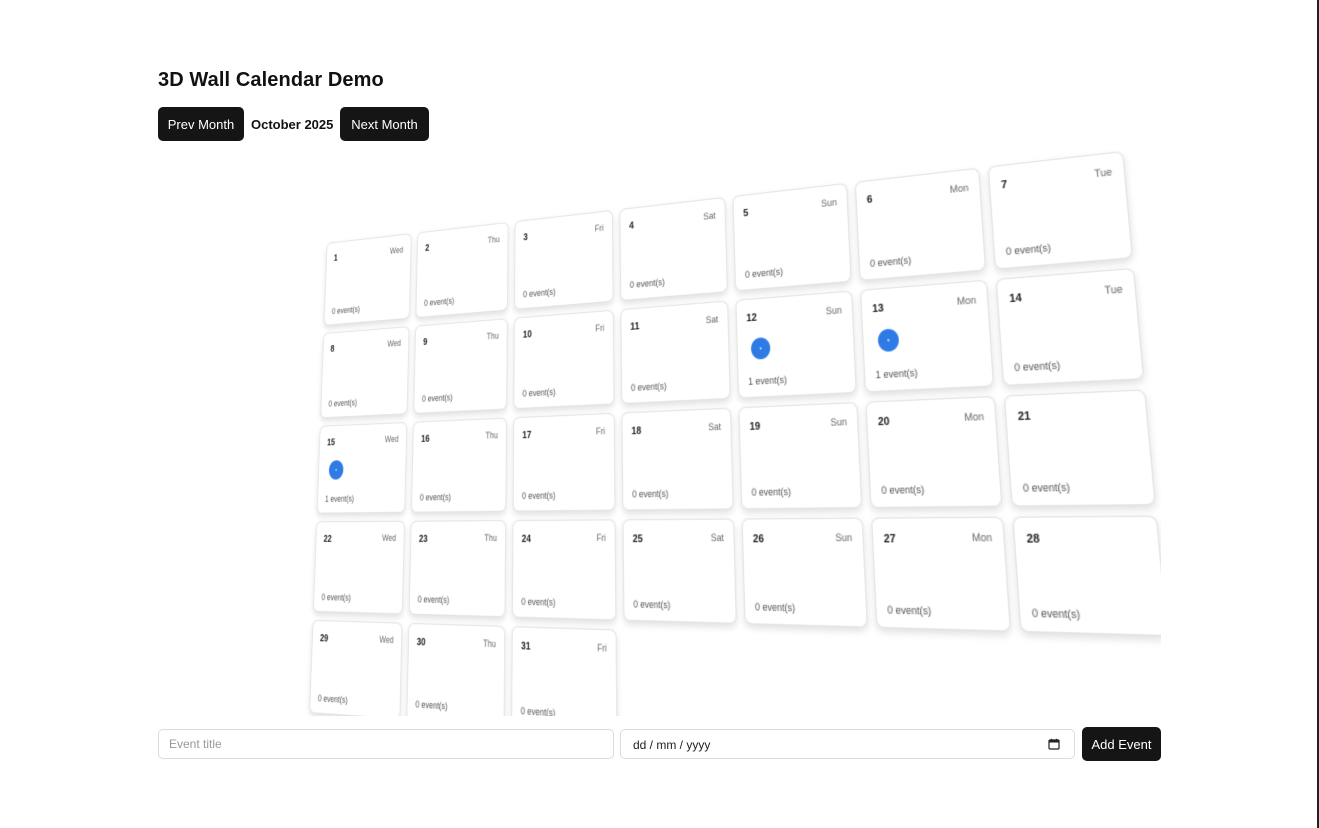  Describe the element at coordinates (941, 574) in the screenshot. I see `day-card: 27 Mon 0 event(s)` at that location.